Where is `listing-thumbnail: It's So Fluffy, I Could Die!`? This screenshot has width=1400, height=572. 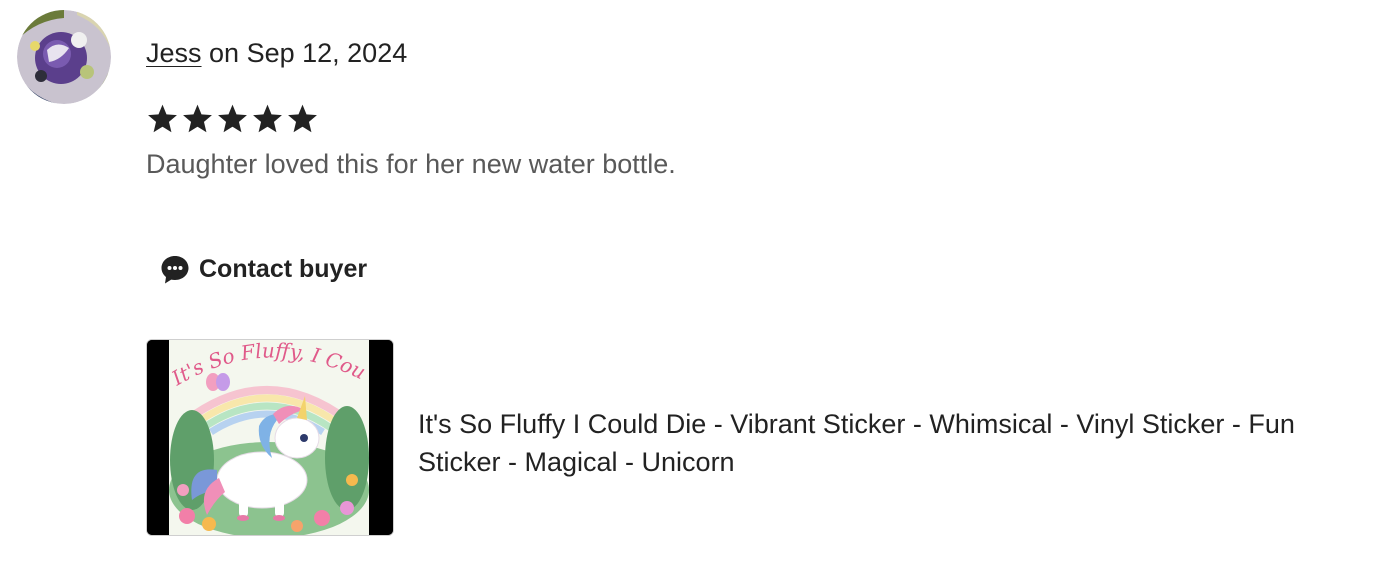
listing-thumbnail: It's So Fluffy, I Could Die! is located at coordinates (270, 437).